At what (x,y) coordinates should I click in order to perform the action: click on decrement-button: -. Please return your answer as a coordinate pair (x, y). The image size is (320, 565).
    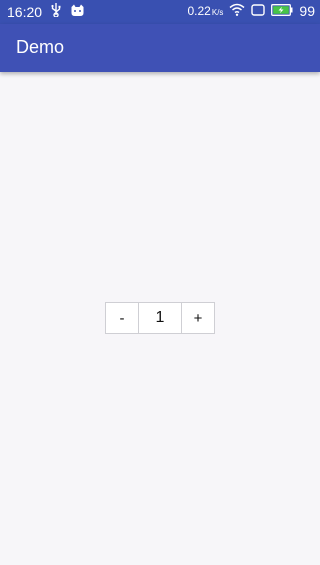
    Looking at the image, I should click on (122, 318).